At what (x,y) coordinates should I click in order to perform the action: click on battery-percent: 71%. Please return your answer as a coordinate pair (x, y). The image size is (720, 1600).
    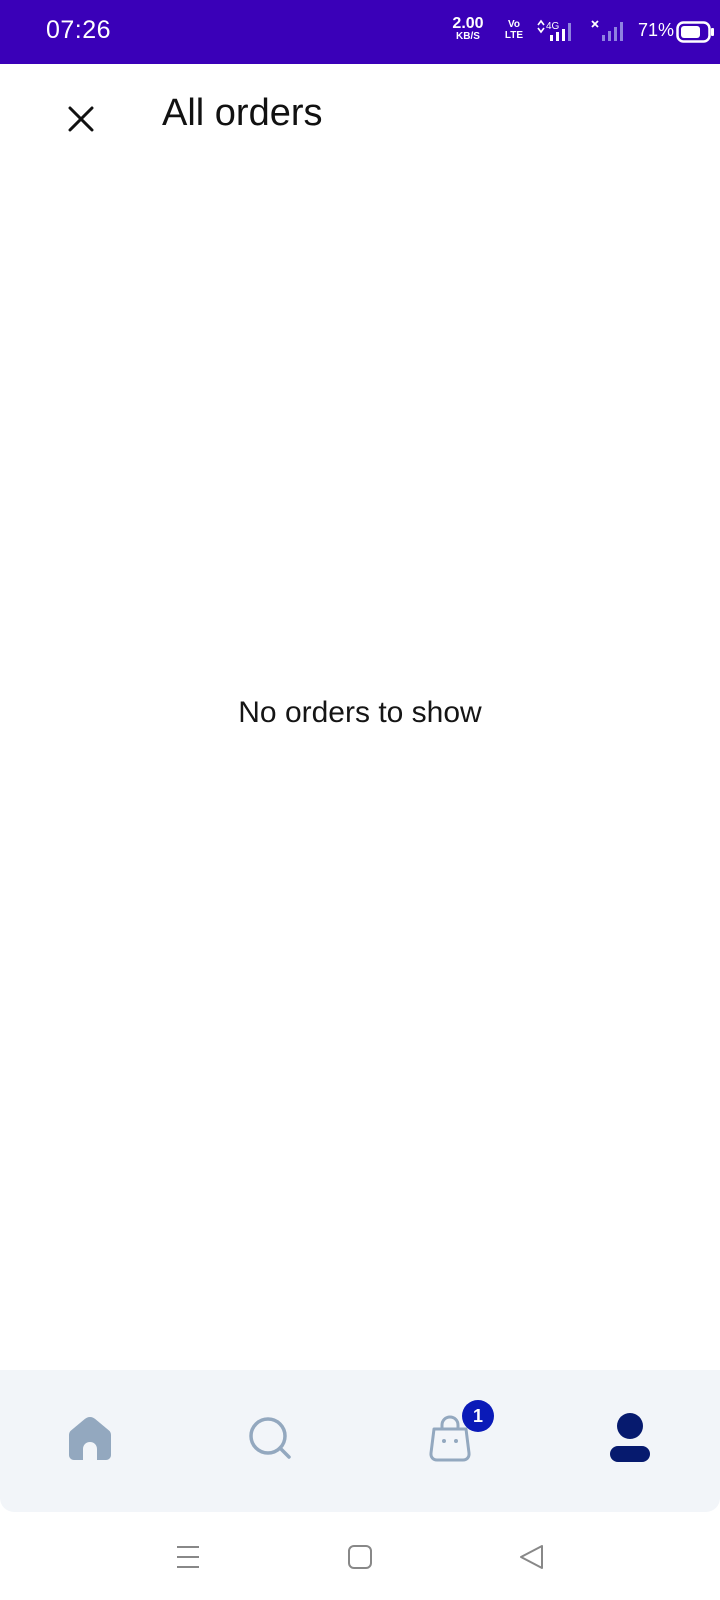
    Looking at the image, I should click on (656, 30).